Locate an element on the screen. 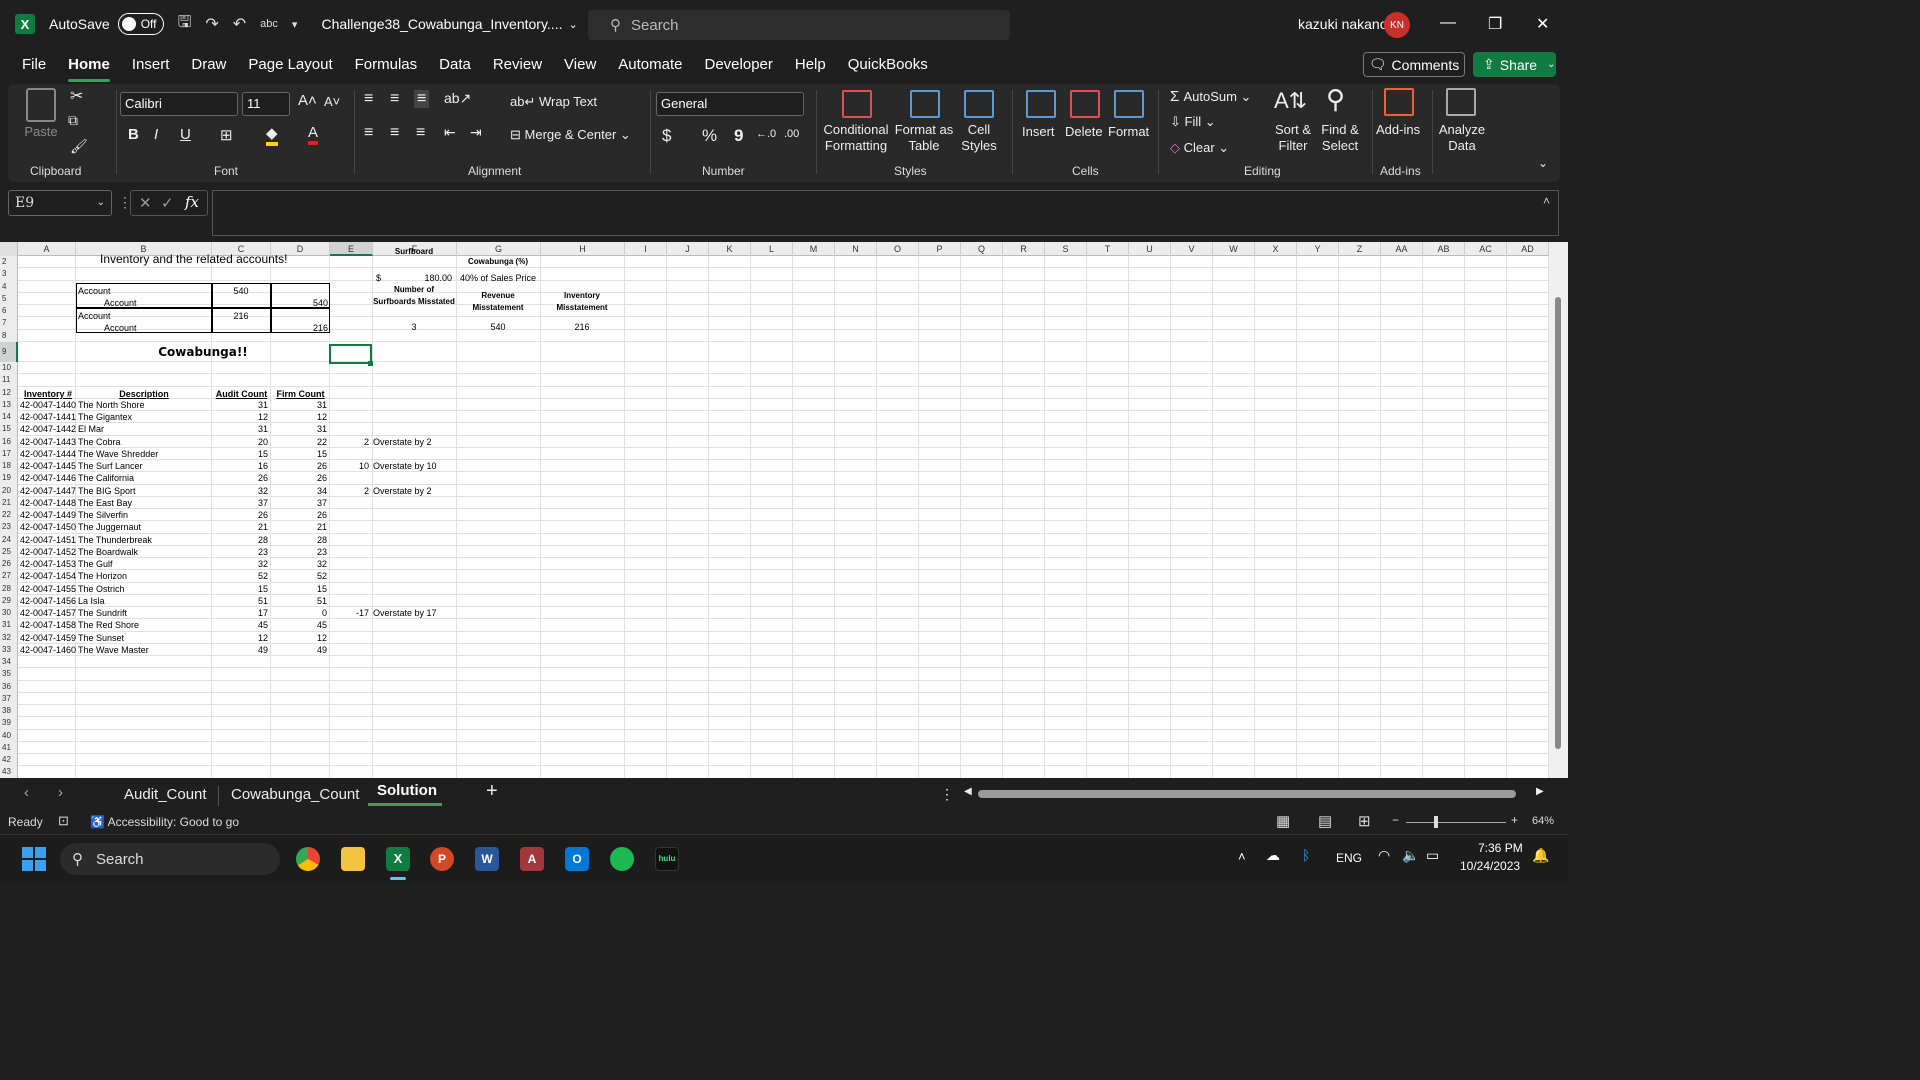 The image size is (1920, 1080). inventory-id: 42-0047-1453 is located at coordinates (48, 564).